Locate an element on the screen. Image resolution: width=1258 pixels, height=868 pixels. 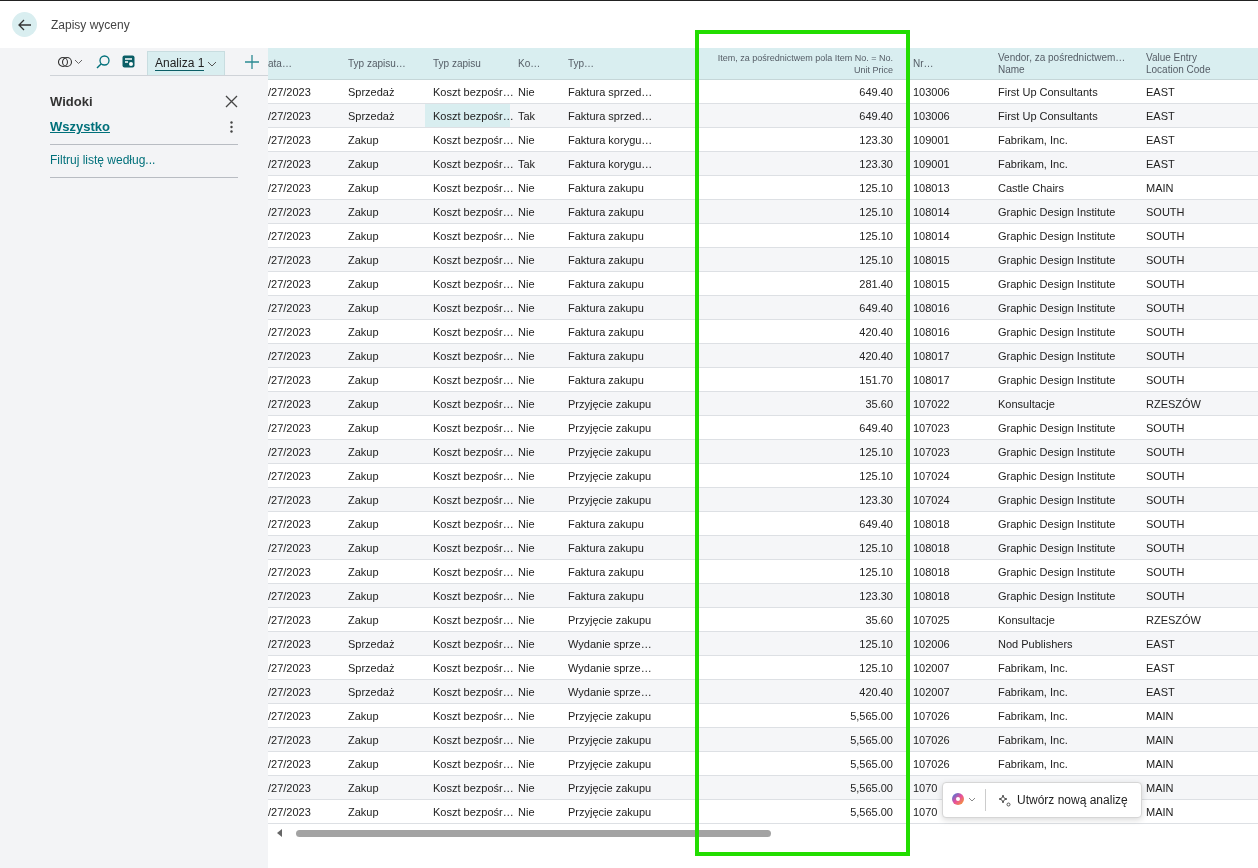
table-cell-text: RZESZÓW is located at coordinates (1173, 620).